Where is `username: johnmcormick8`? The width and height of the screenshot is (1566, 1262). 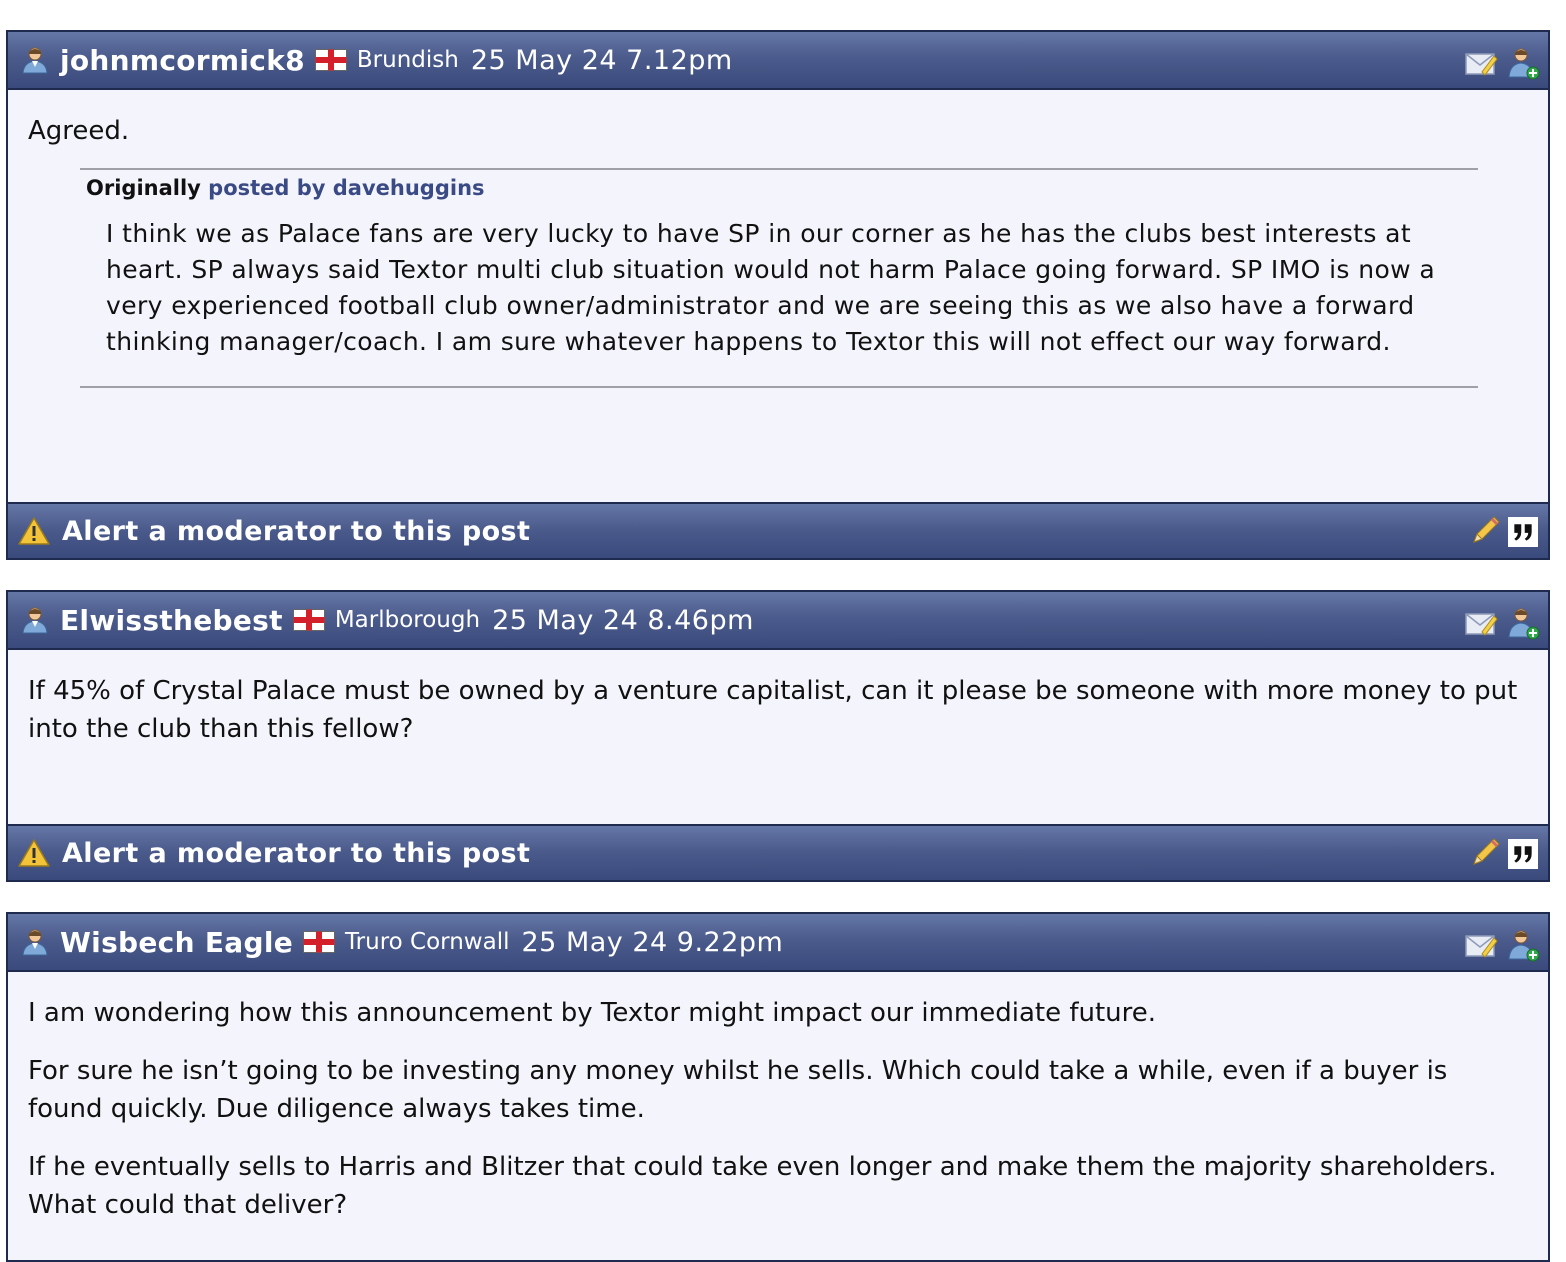
username: johnmcormick8 is located at coordinates (182, 60).